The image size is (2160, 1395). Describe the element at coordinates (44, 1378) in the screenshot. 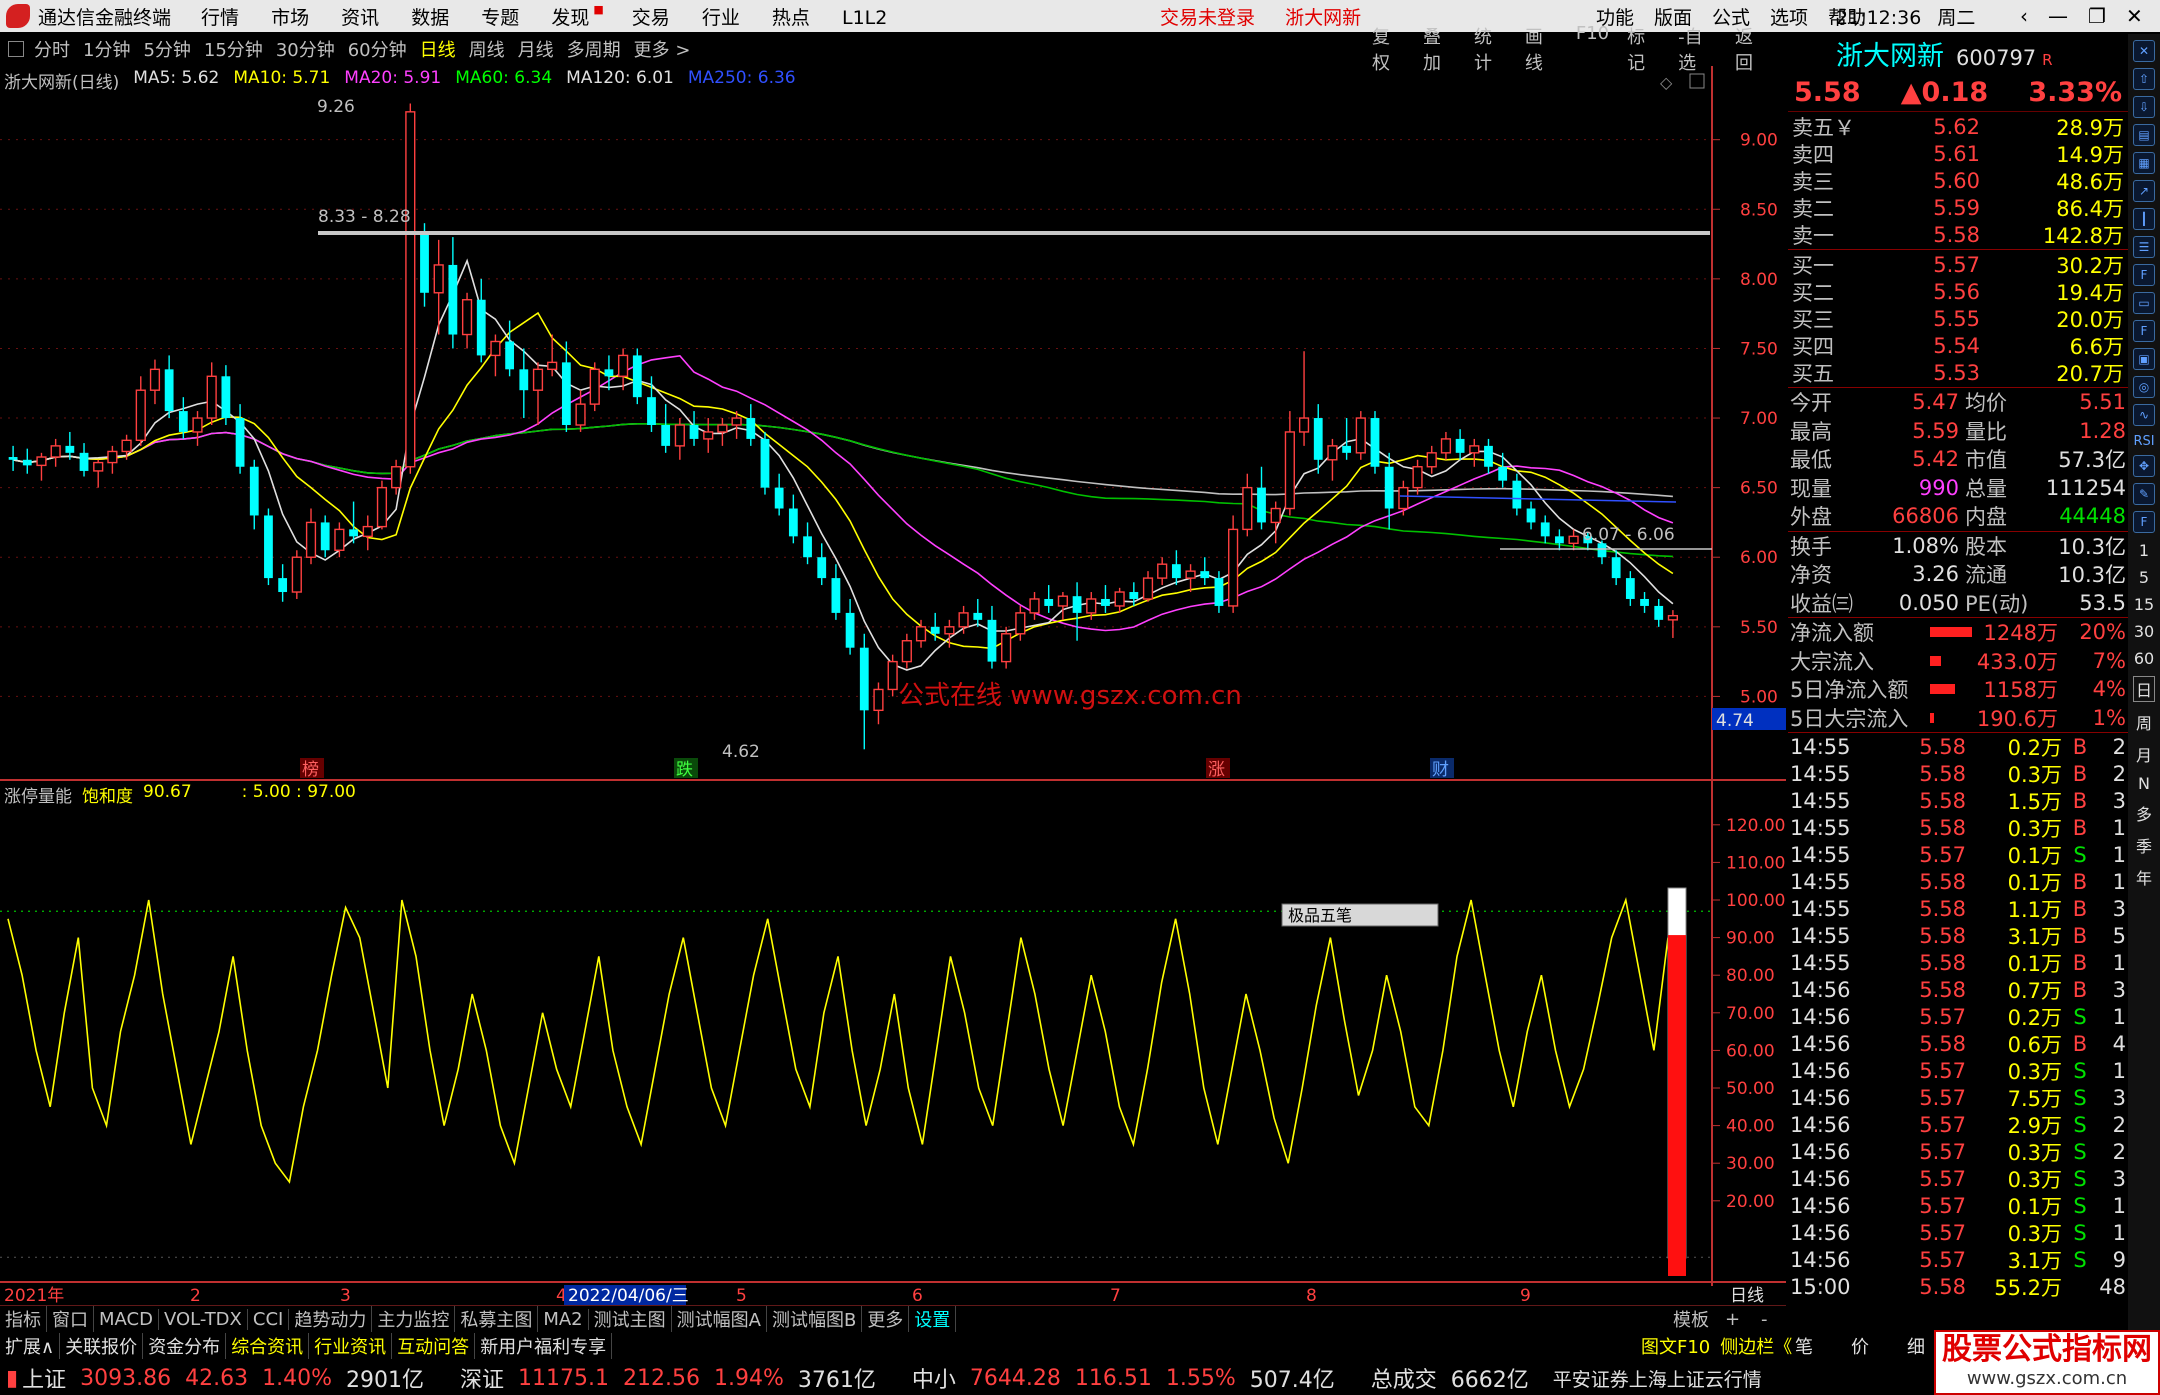

I see `index-name: 上证` at that location.